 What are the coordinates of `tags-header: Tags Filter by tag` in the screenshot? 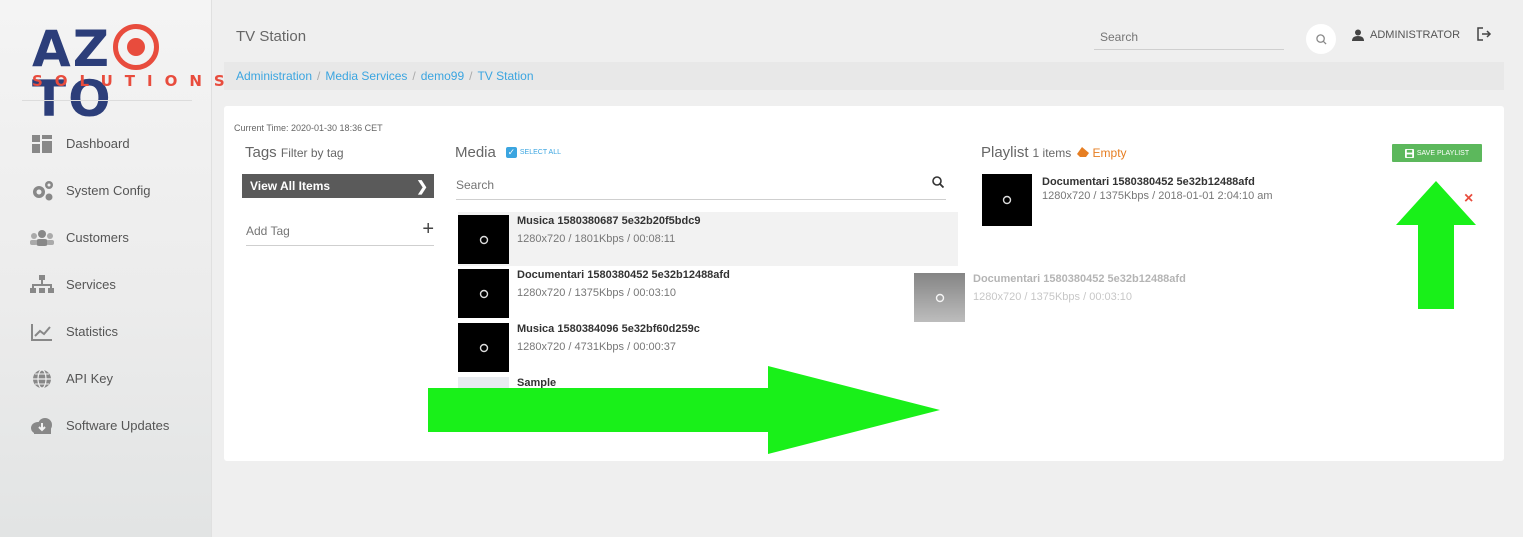 It's located at (294, 152).